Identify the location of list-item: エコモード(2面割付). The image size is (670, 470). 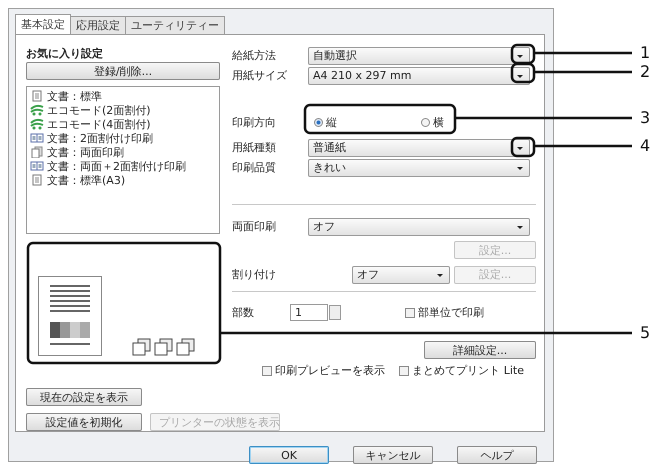
(99, 110).